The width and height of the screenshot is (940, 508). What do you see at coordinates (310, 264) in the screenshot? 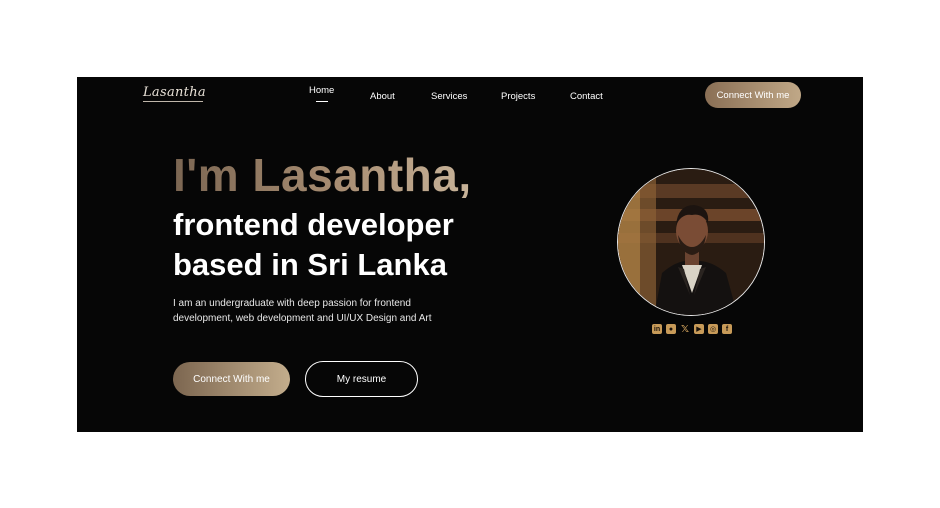
I see `hero-headline-line-2: based in Sri Lanka` at bounding box center [310, 264].